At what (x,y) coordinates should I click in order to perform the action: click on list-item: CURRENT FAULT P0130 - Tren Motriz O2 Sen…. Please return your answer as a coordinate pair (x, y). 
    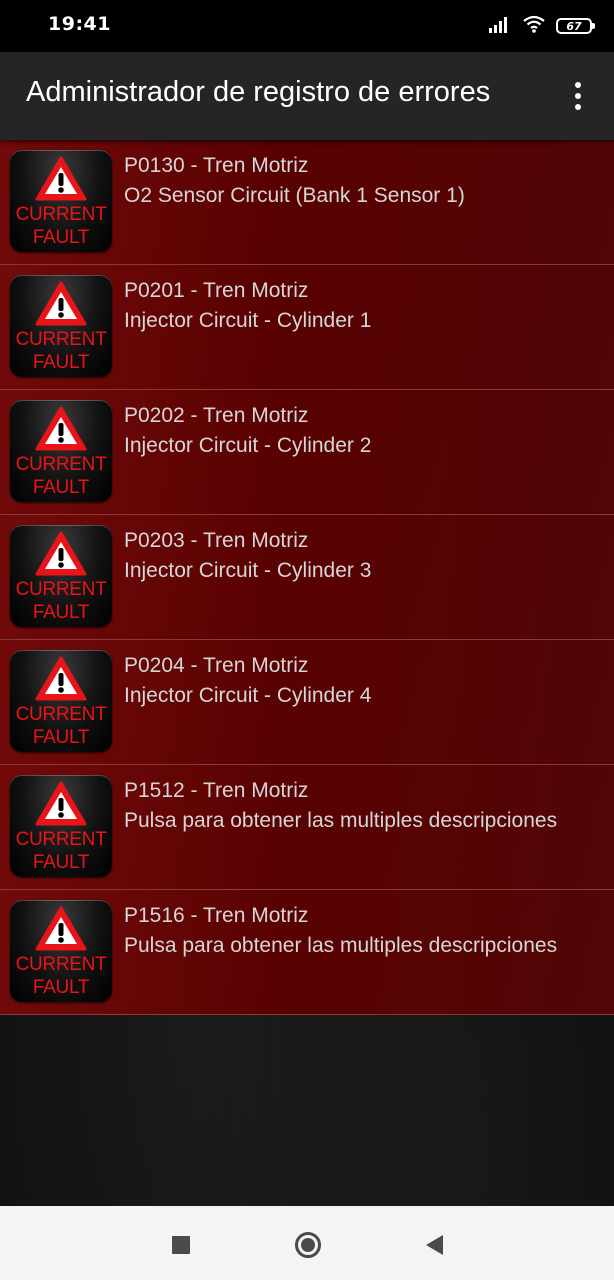
    Looking at the image, I should click on (307, 202).